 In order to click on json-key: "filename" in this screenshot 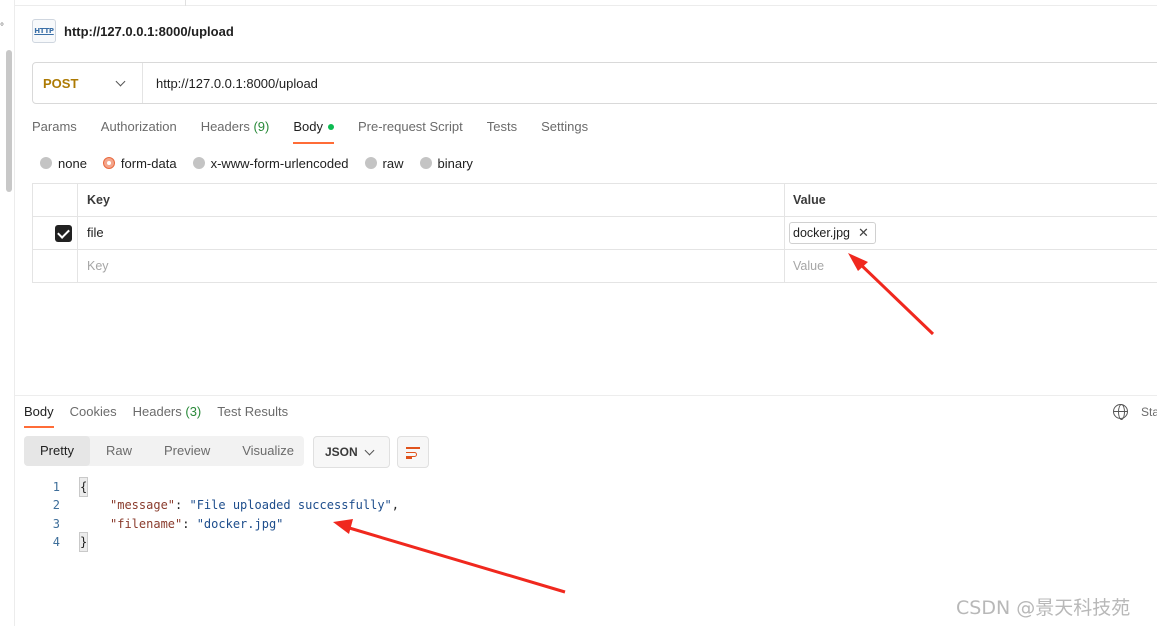, I will do `click(146, 523)`.